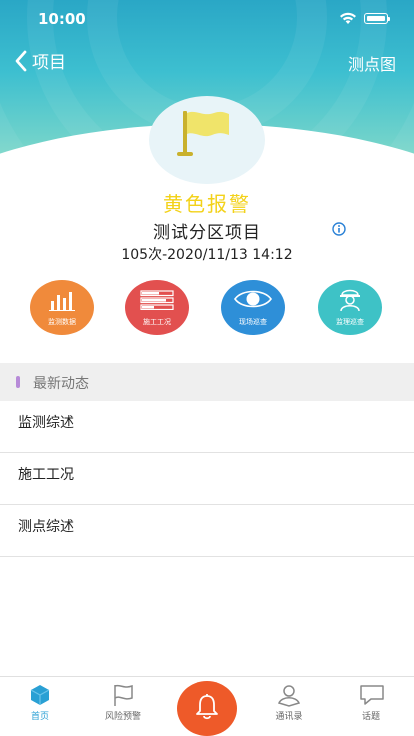 Image resolution: width=414 pixels, height=736 pixels. Describe the element at coordinates (289, 696) in the screenshot. I see `contacts-icon` at that location.